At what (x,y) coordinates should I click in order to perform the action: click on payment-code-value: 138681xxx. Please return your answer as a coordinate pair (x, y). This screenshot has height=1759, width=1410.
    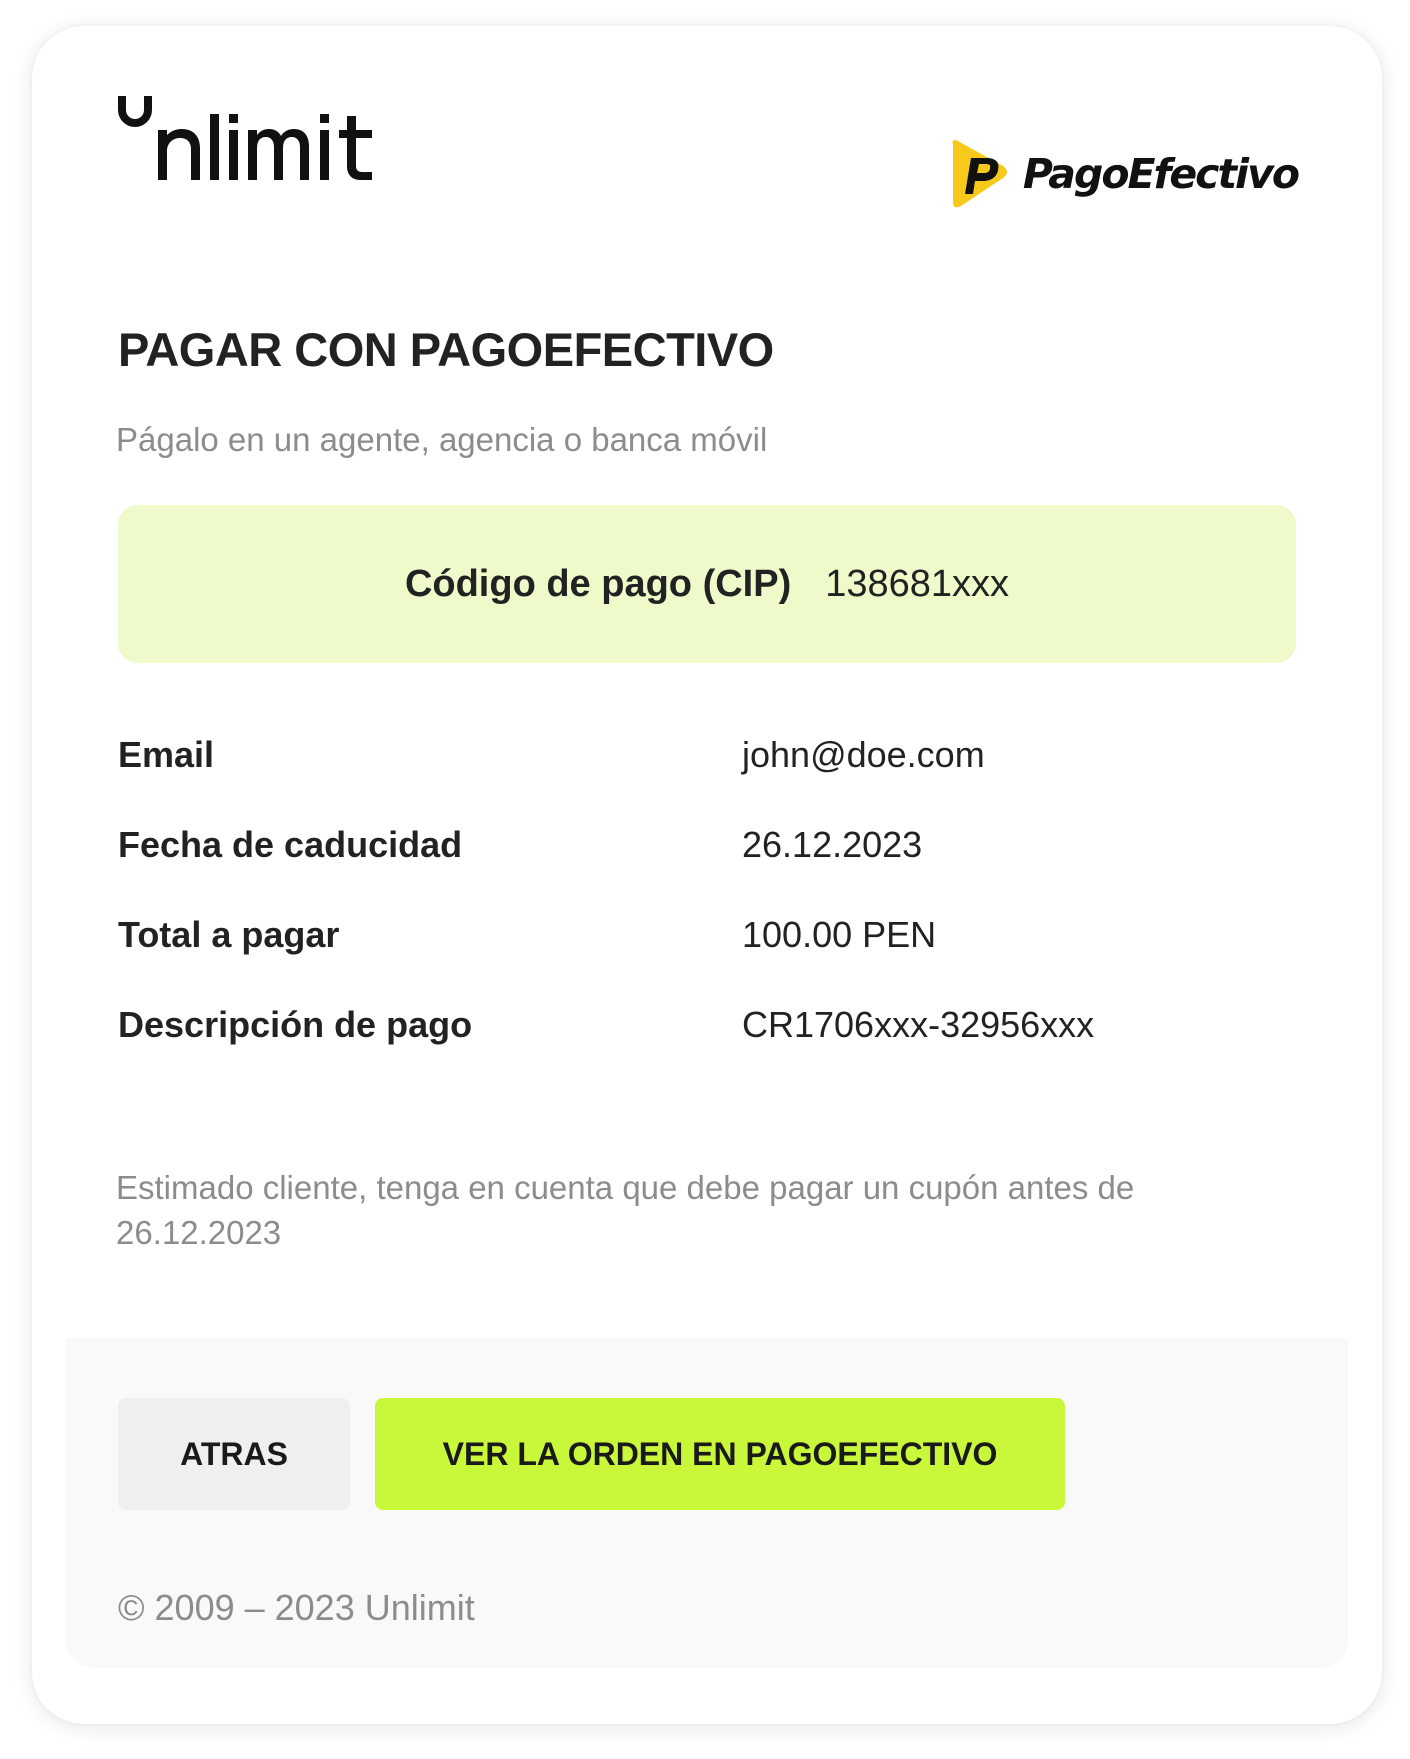
    Looking at the image, I should click on (917, 583).